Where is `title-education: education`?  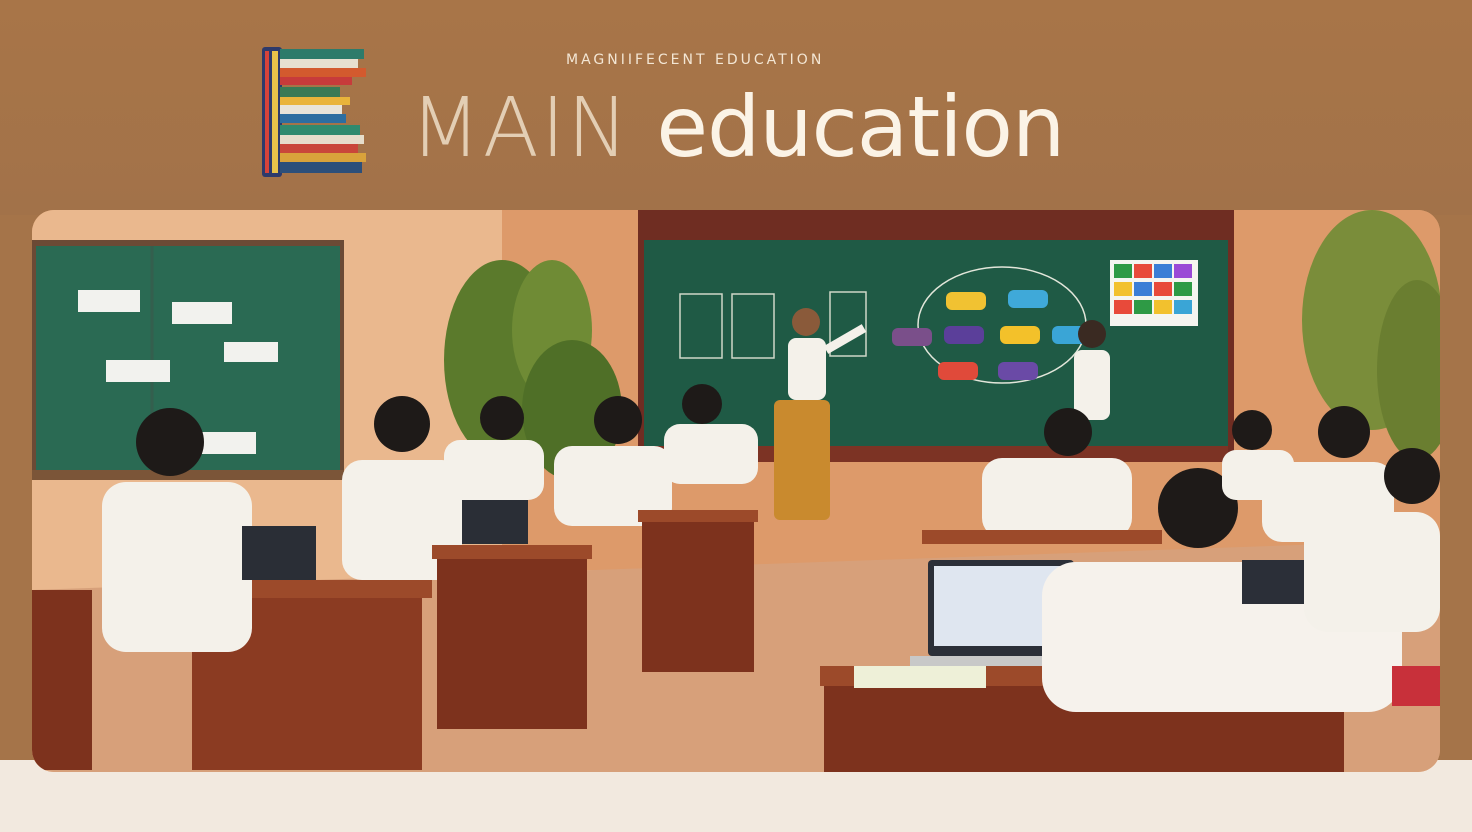
title-education: education is located at coordinates (860, 127).